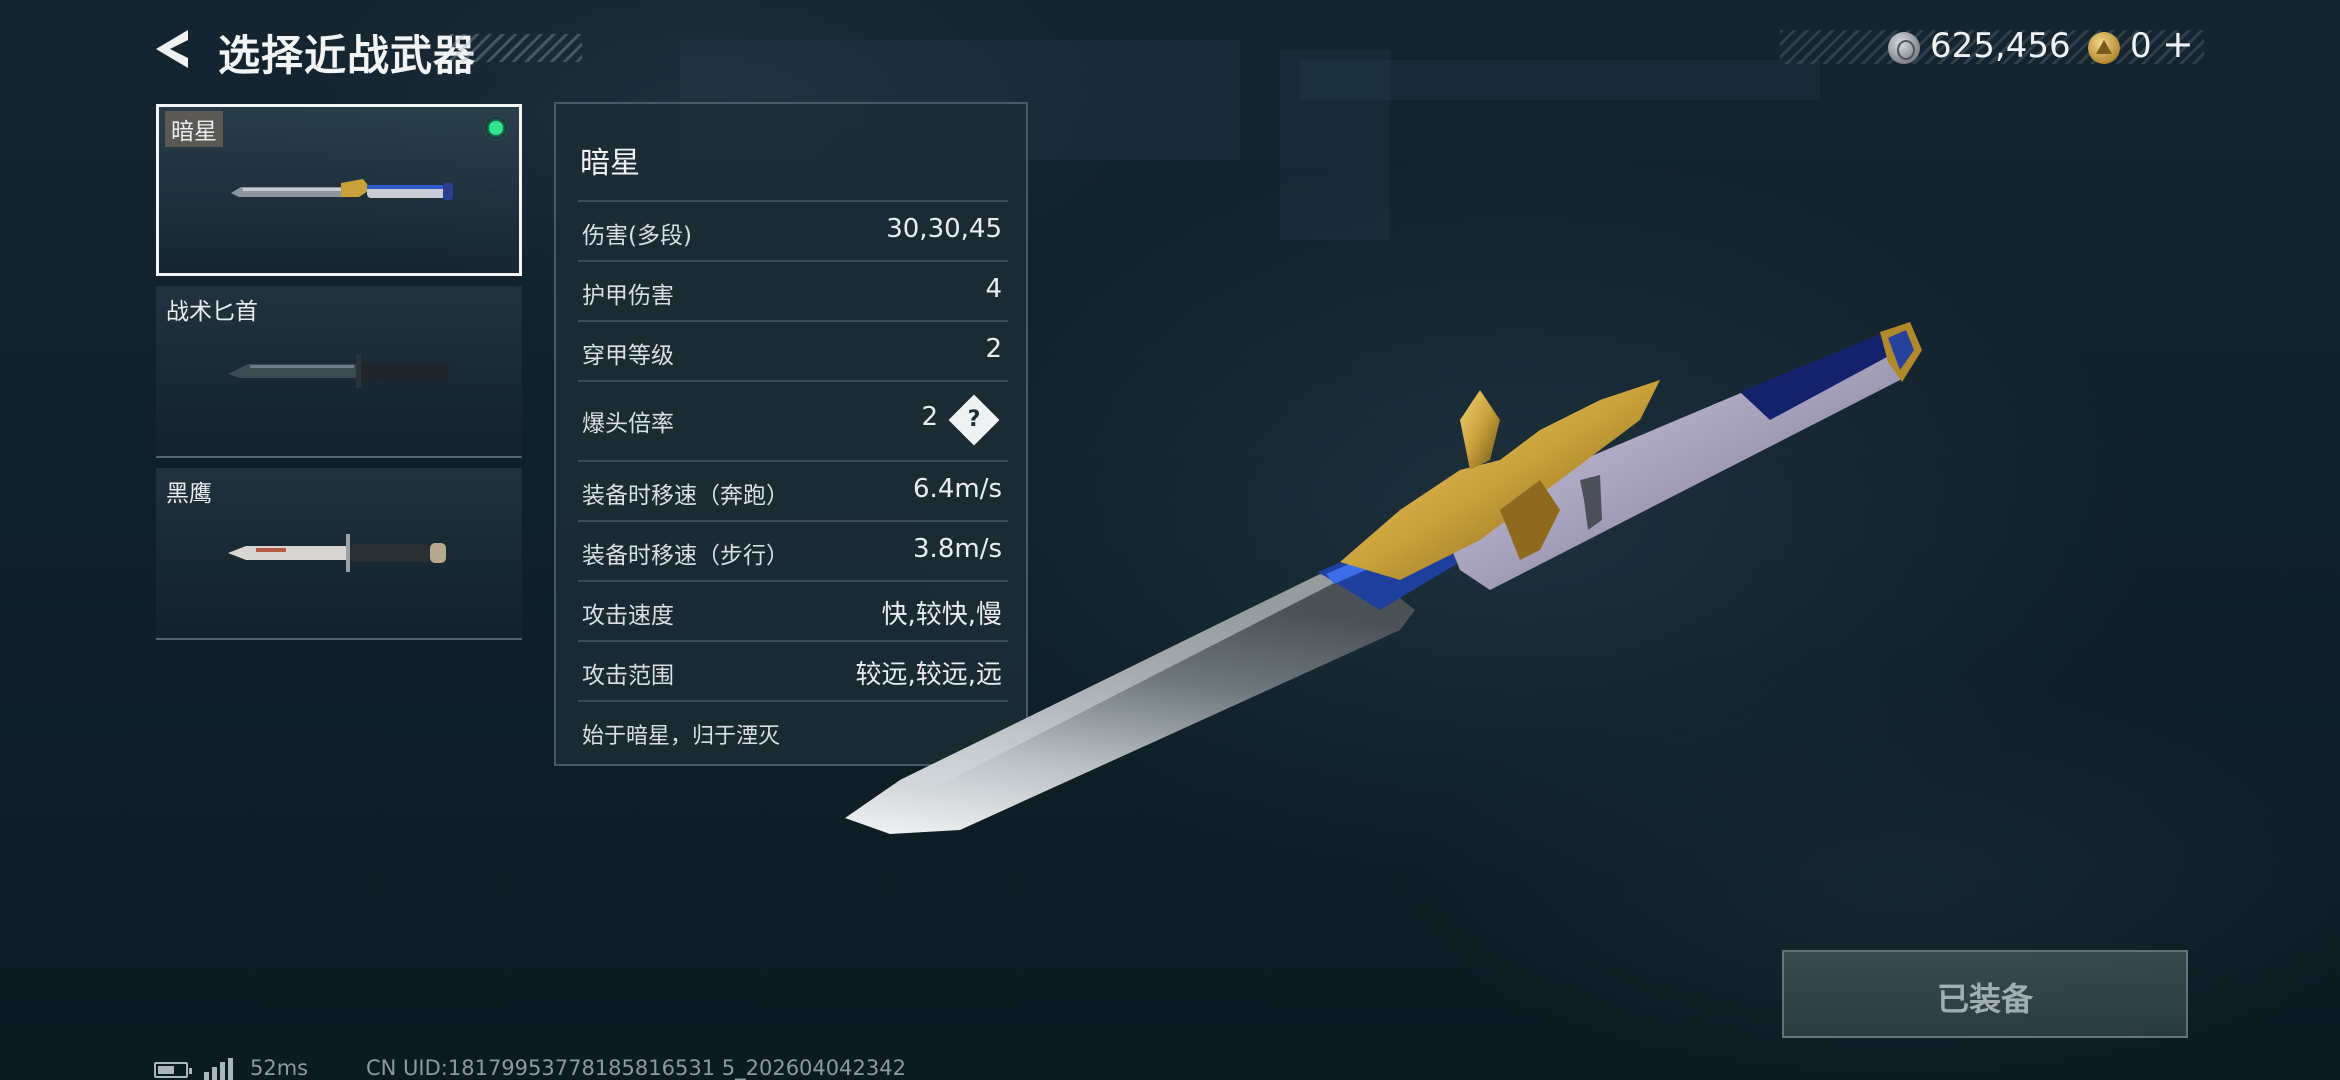  I want to click on knife-thumbnail-tactical-dagger, so click(338, 371).